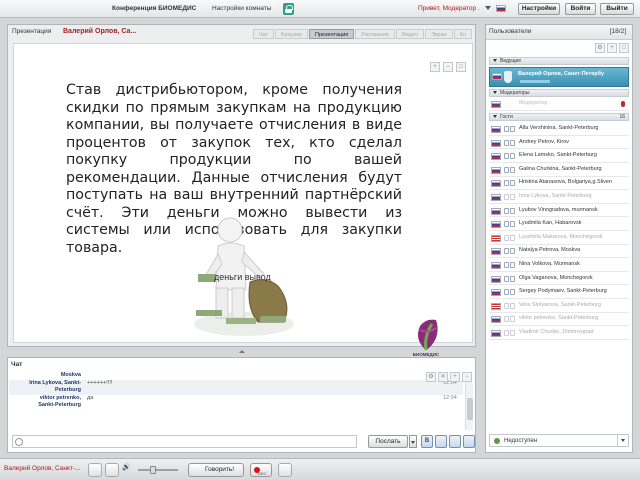 The height and width of the screenshot is (480, 640). What do you see at coordinates (469, 441) in the screenshot?
I see `help-icon` at bounding box center [469, 441].